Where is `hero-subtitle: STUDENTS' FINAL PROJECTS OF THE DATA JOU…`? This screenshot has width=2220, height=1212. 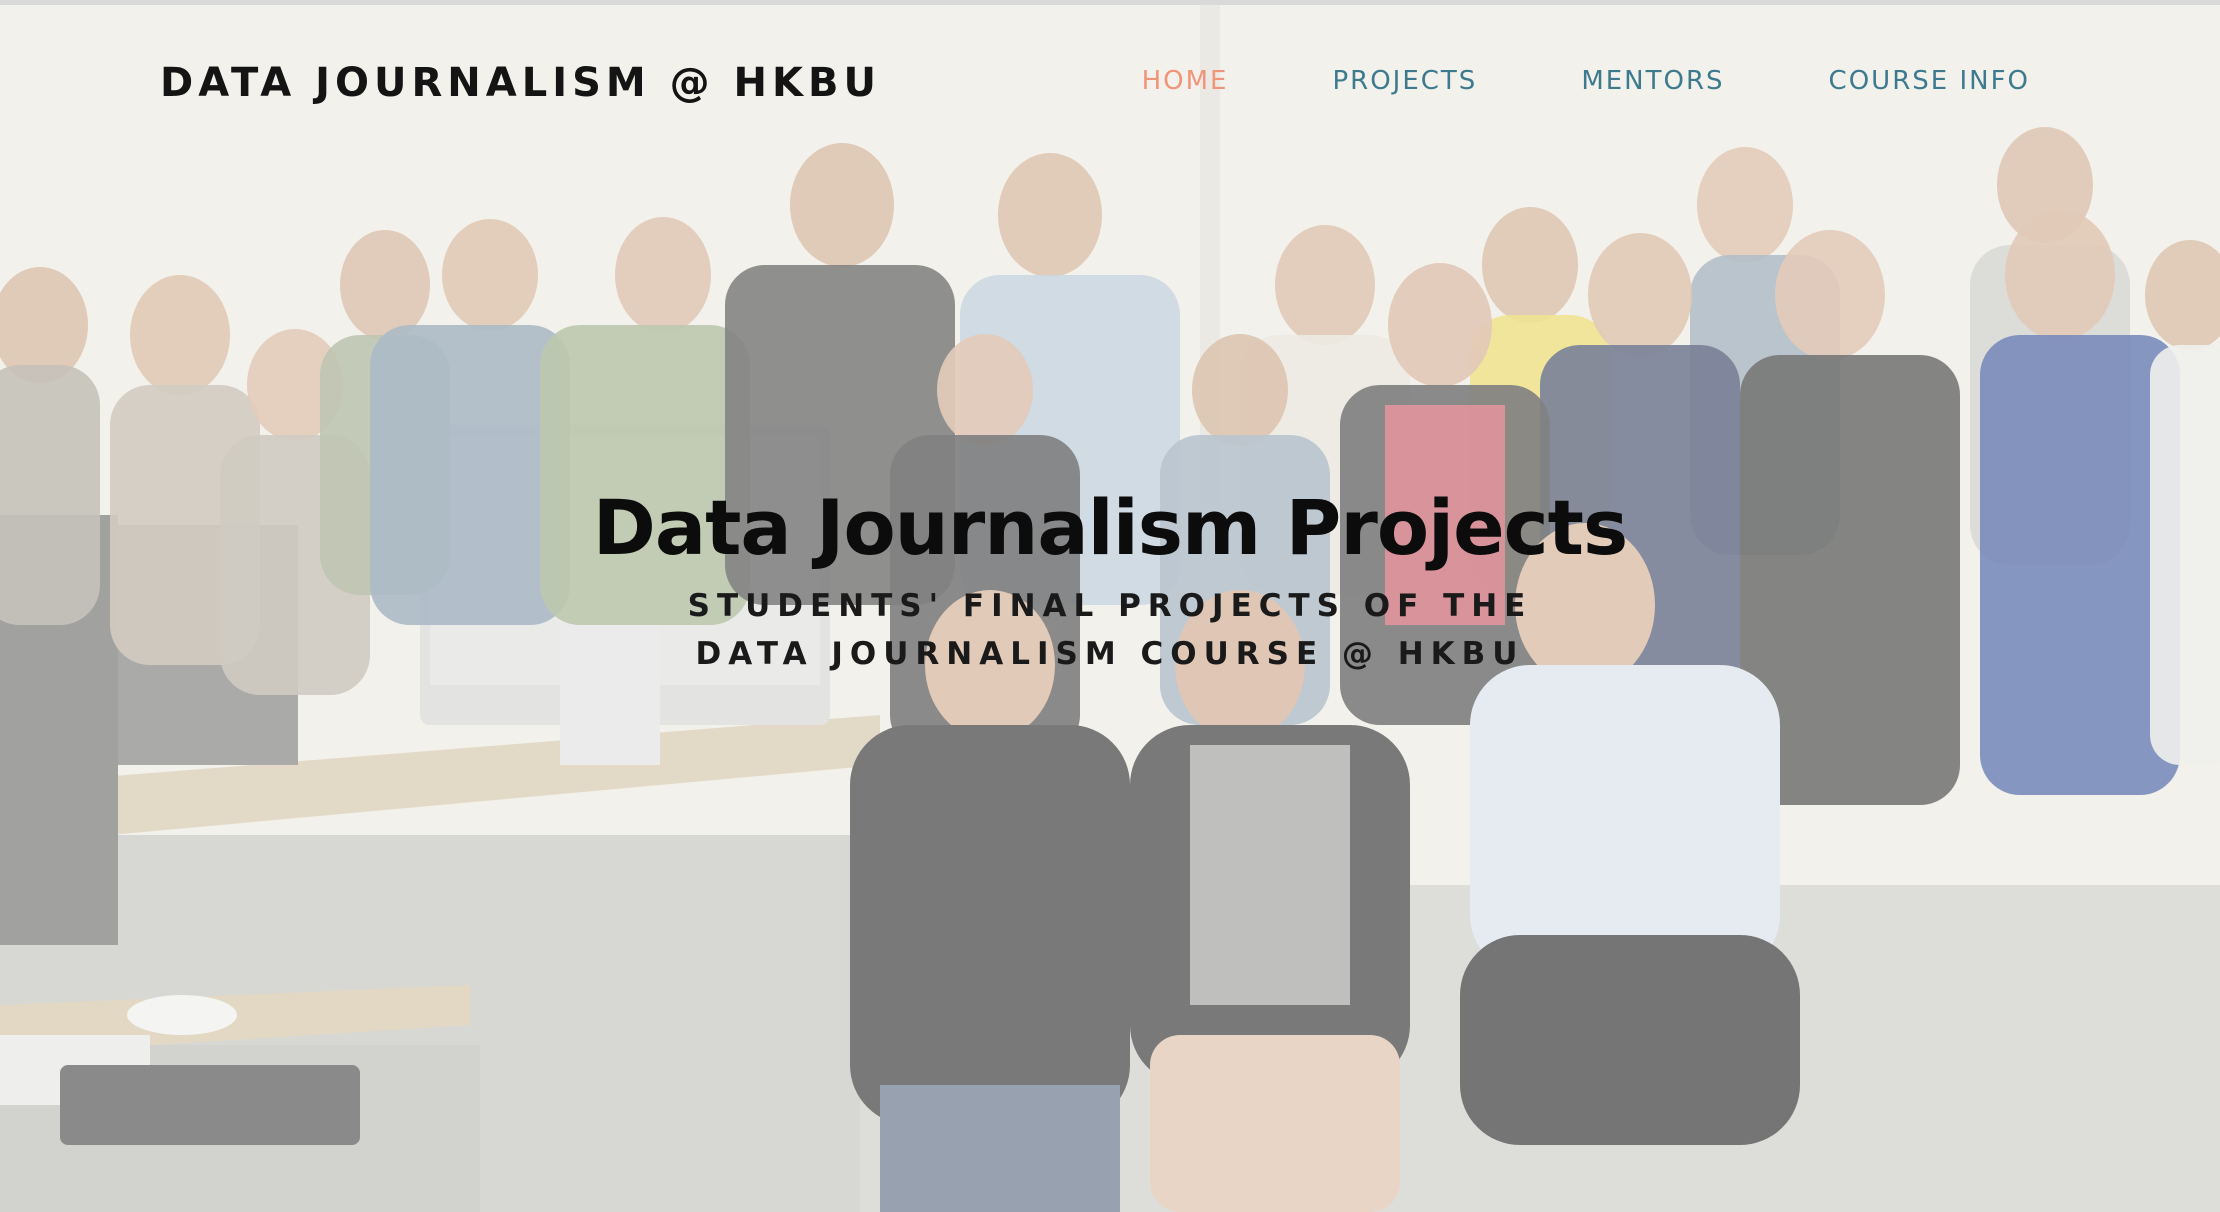
hero-subtitle: STUDENTS' FINAL PROJECTS OF THE DATA JOU… is located at coordinates (1110, 630).